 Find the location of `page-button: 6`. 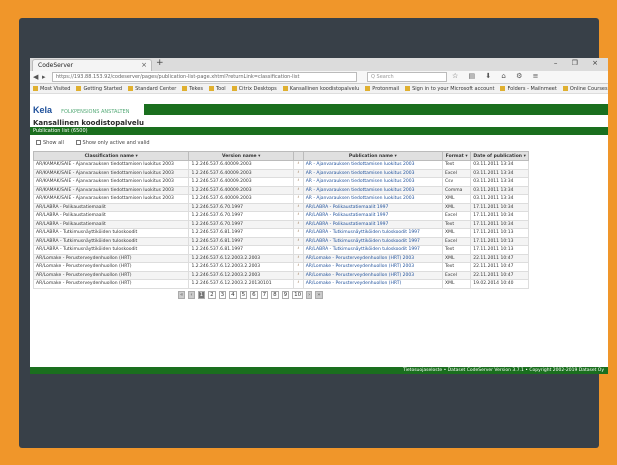

page-button: 6 is located at coordinates (254, 294).